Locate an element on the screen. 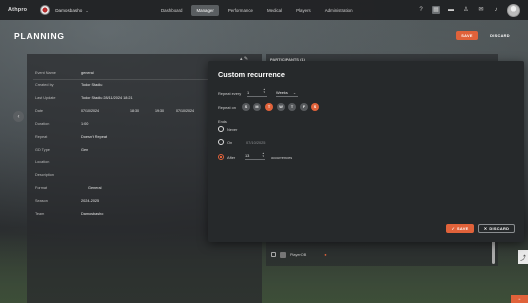 The width and height of the screenshot is (528, 303). occurrences-value: 13 is located at coordinates (247, 155).